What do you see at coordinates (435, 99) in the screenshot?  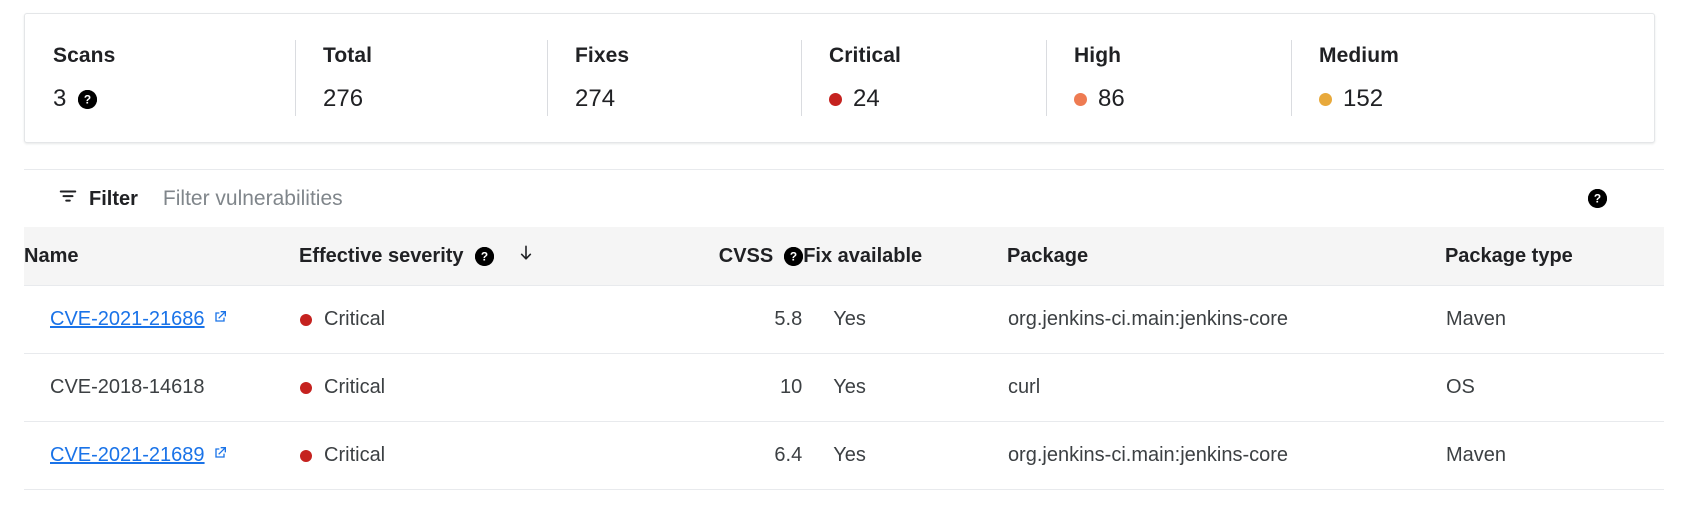 I see `summary-stat-value-row: 276` at bounding box center [435, 99].